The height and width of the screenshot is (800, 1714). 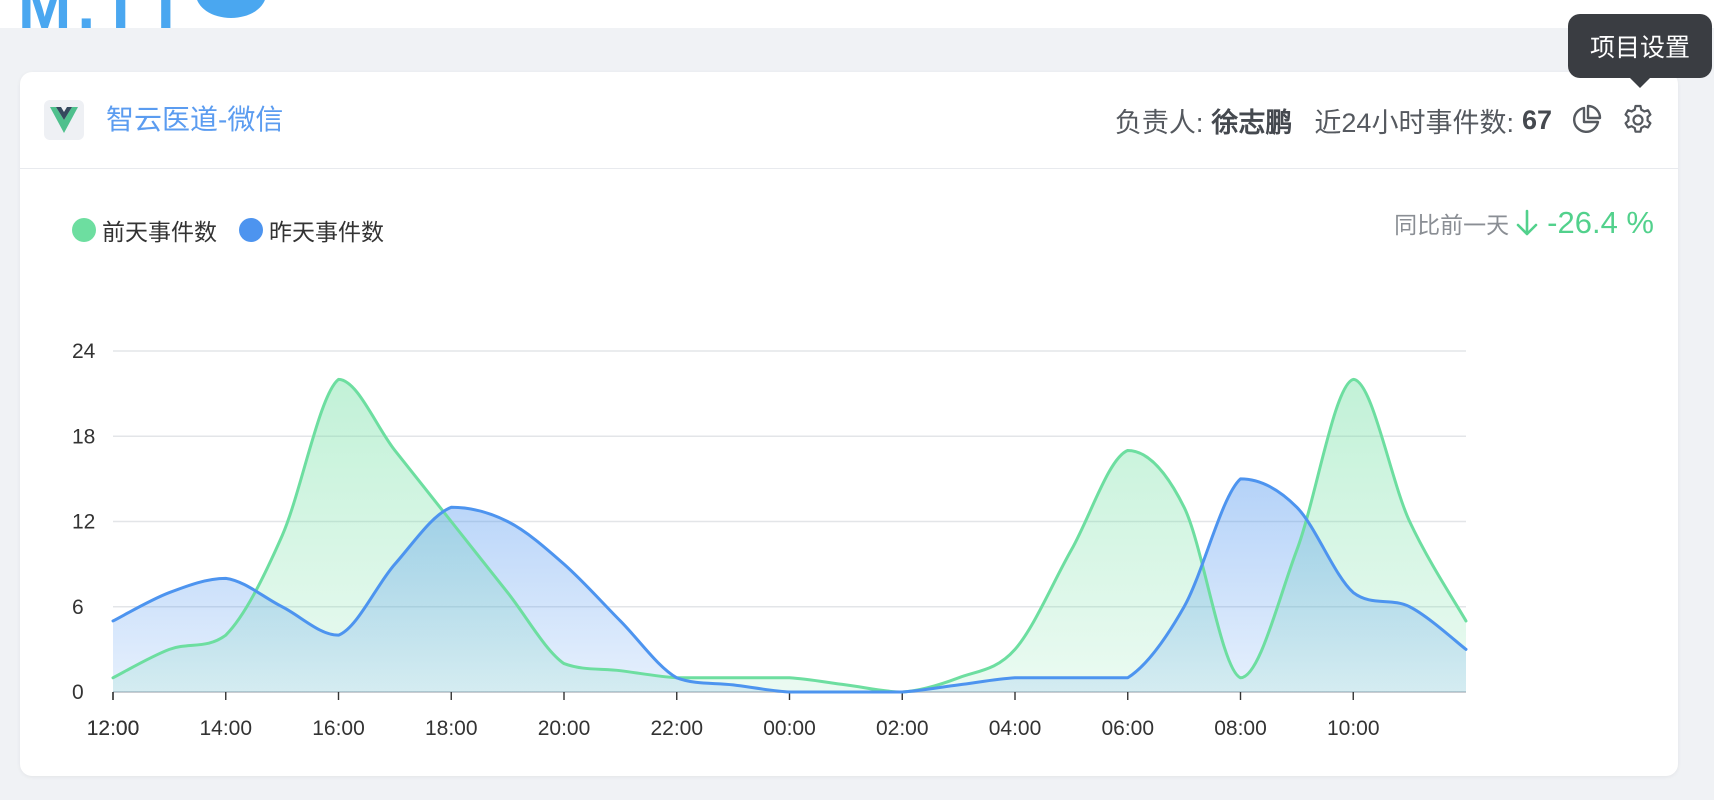 I want to click on x-tick-label: 12:00, so click(x=113, y=728).